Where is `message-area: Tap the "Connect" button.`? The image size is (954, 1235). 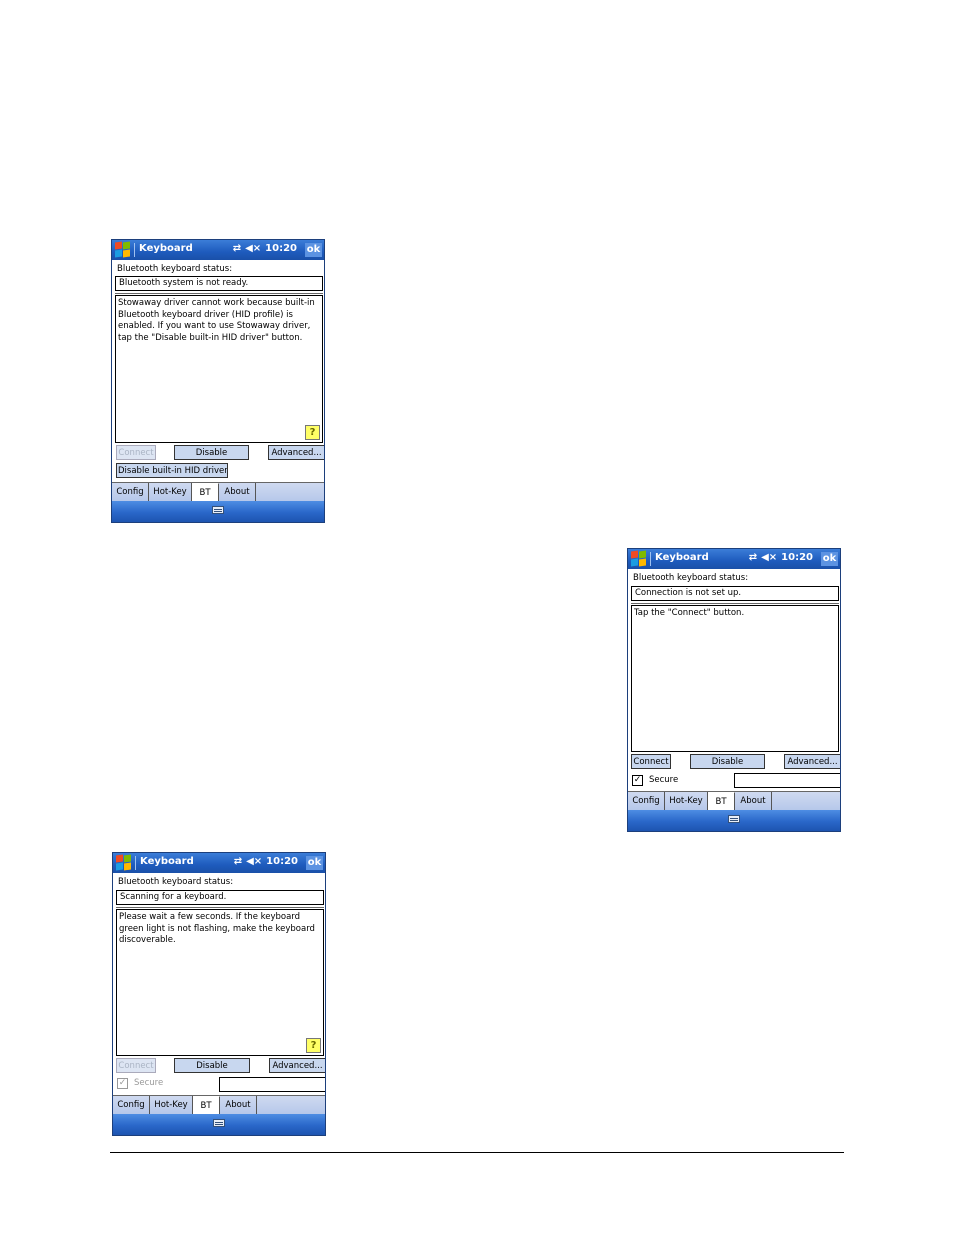 message-area: Tap the "Connect" button. is located at coordinates (735, 678).